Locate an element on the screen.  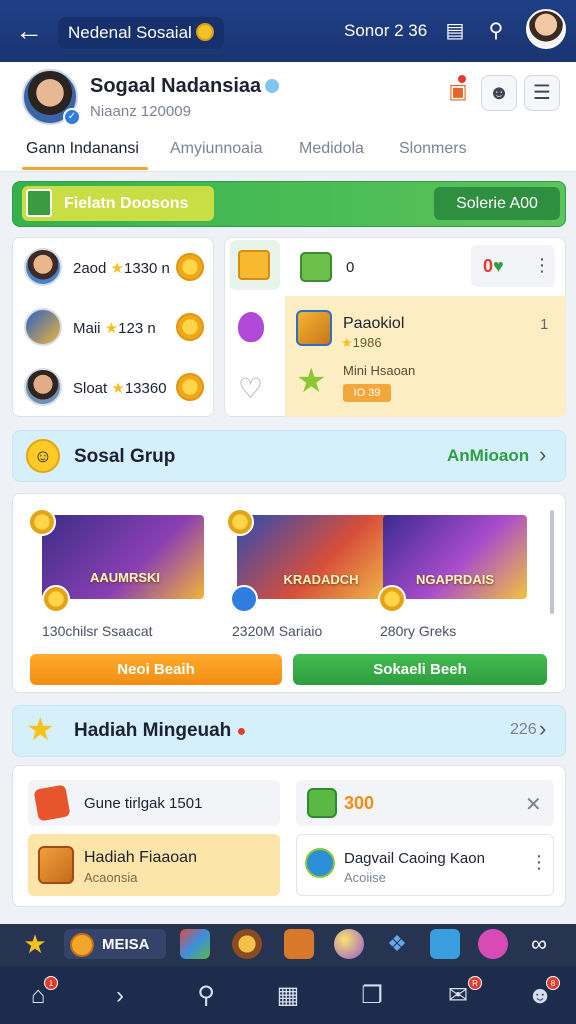
gift-stars: ★1986 is located at coordinates (361, 342).